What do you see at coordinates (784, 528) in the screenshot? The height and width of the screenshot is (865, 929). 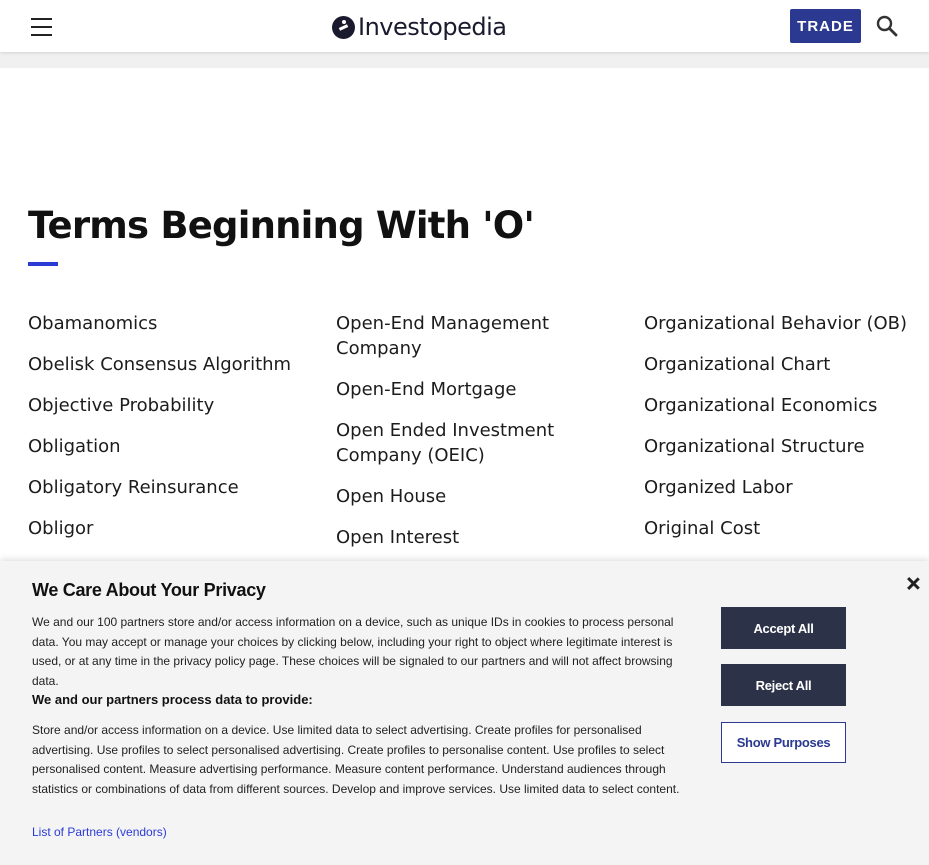 I see `term-link: Original Cost` at bounding box center [784, 528].